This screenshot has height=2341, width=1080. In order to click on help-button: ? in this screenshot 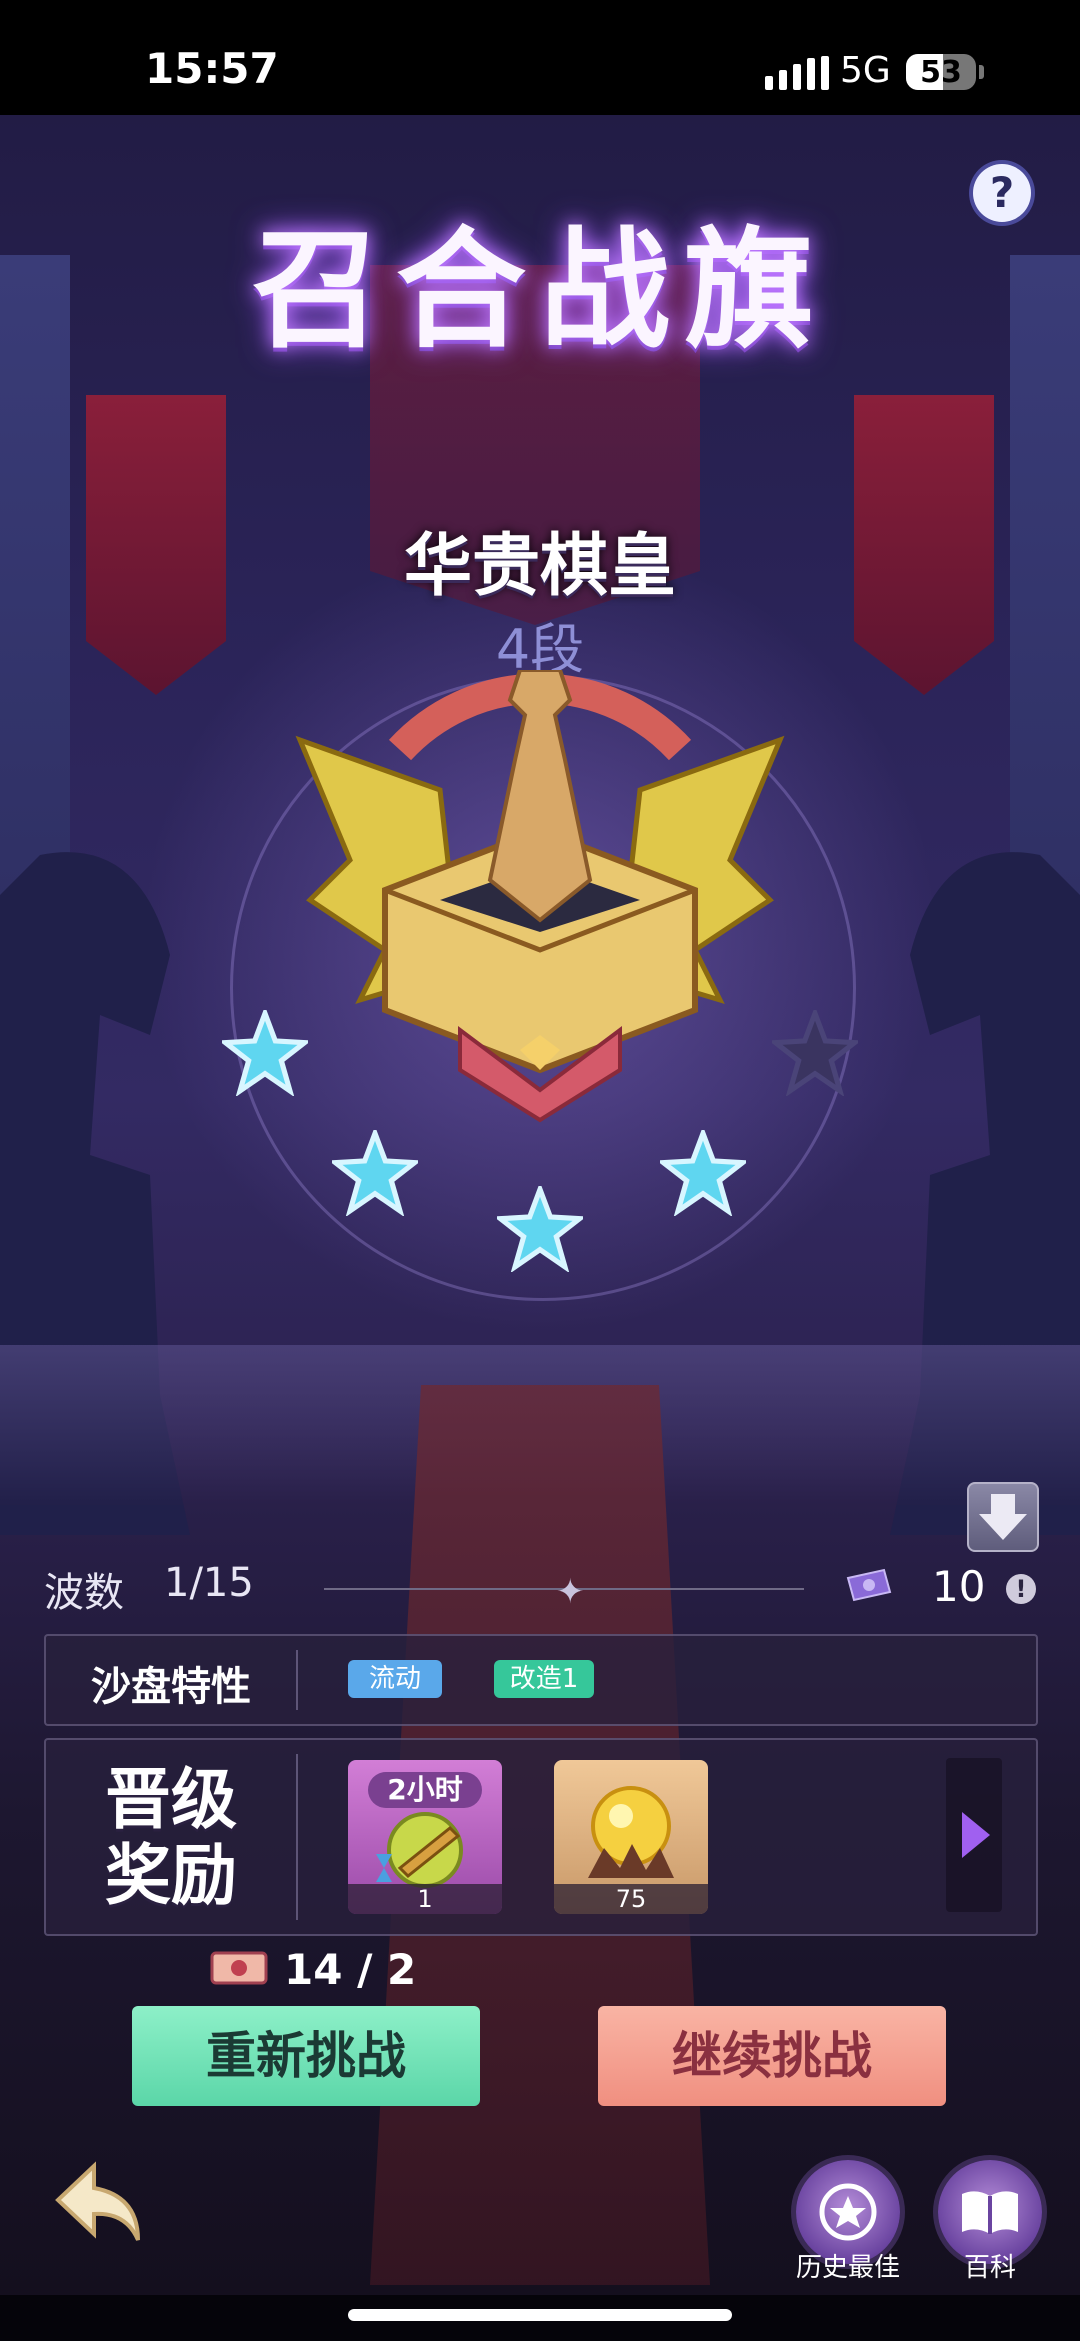, I will do `click(1002, 193)`.